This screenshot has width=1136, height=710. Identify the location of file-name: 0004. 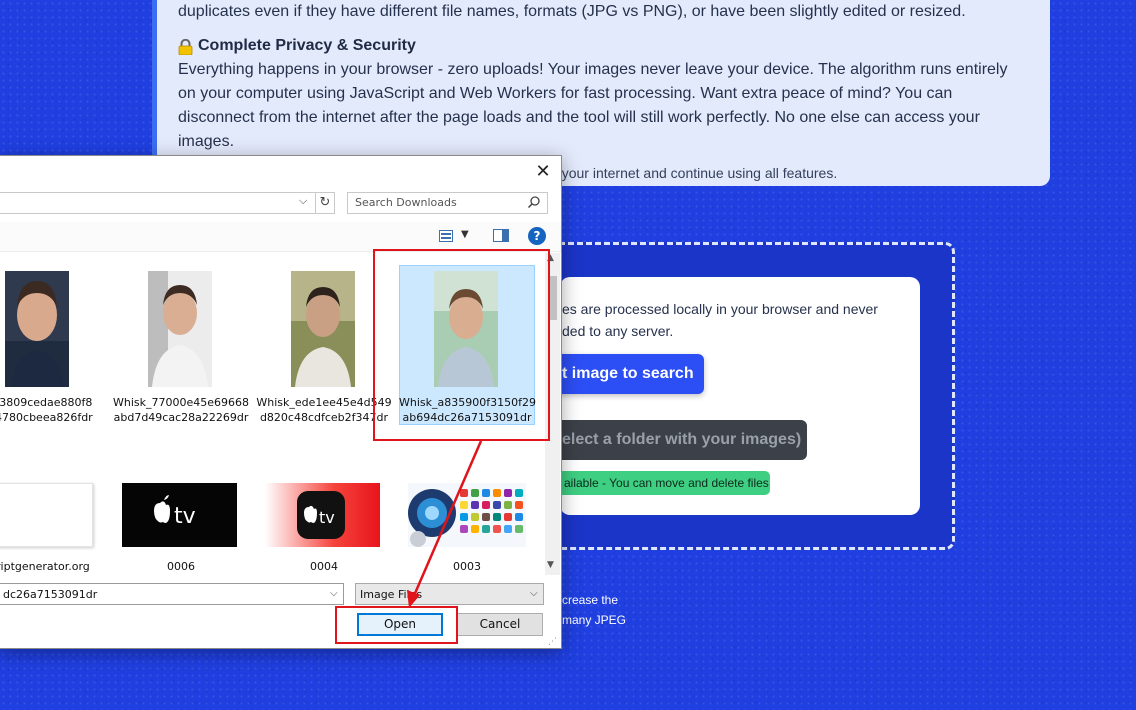
(324, 566).